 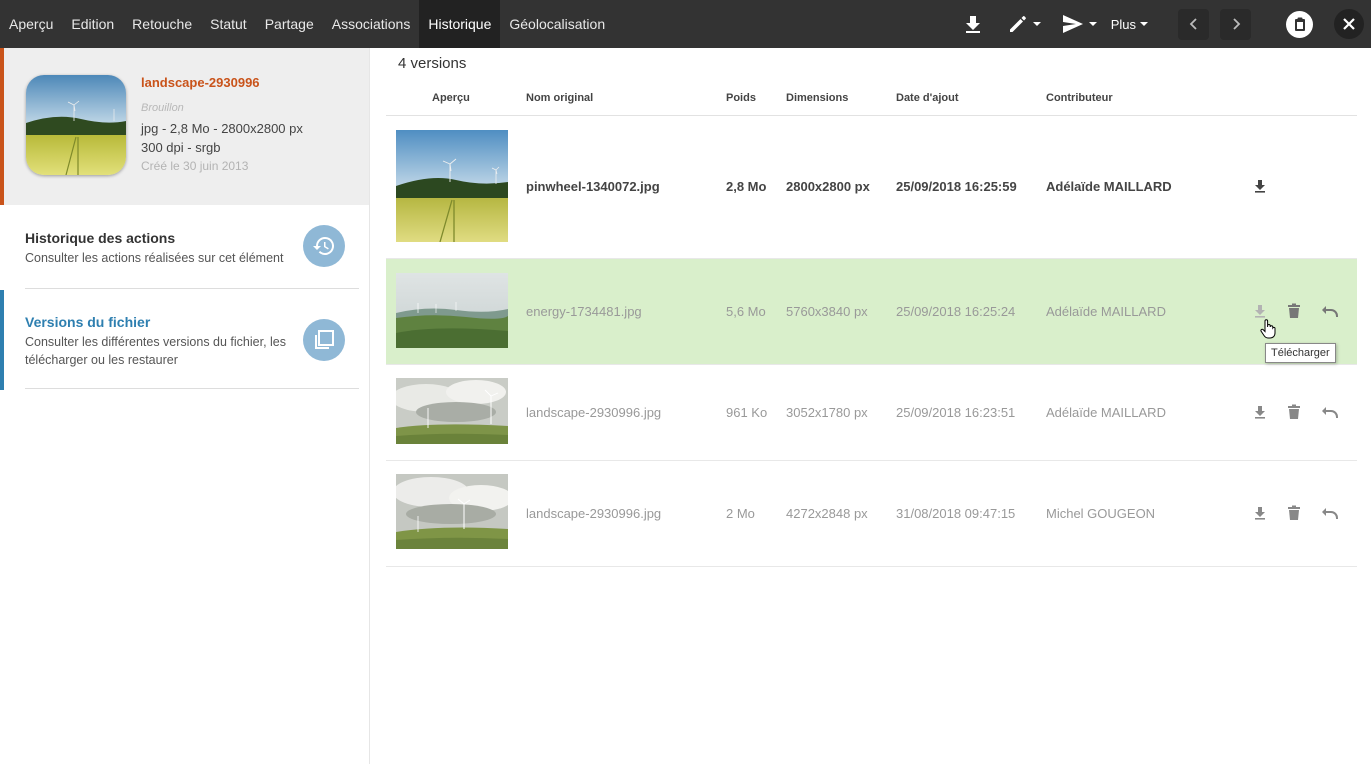 What do you see at coordinates (1036, 24) in the screenshot?
I see `edit-caret-icon` at bounding box center [1036, 24].